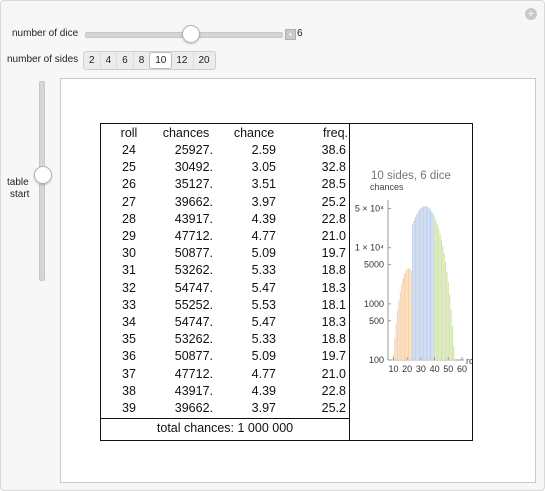  What do you see at coordinates (43, 175) in the screenshot?
I see `table-start-slider-thumb` at bounding box center [43, 175].